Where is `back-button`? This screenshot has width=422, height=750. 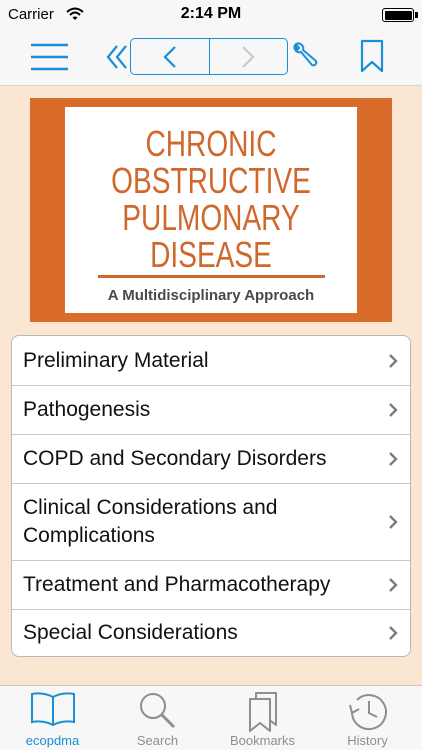
back-button is located at coordinates (170, 56).